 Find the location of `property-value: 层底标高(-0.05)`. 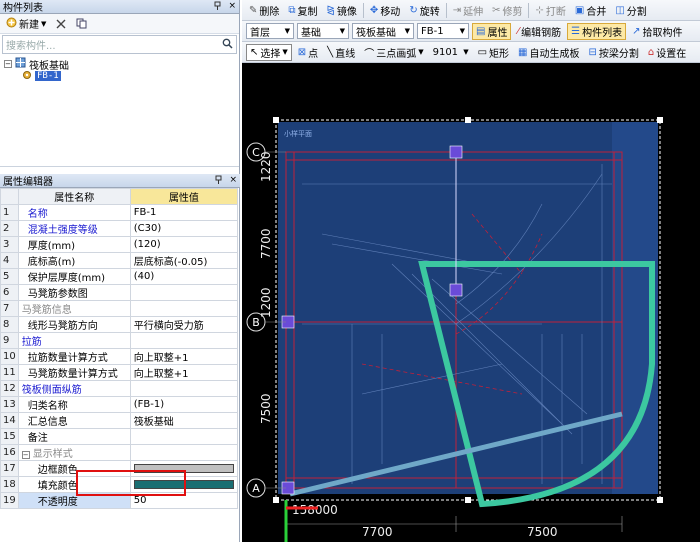

property-value: 层底标高(-0.05) is located at coordinates (184, 260).